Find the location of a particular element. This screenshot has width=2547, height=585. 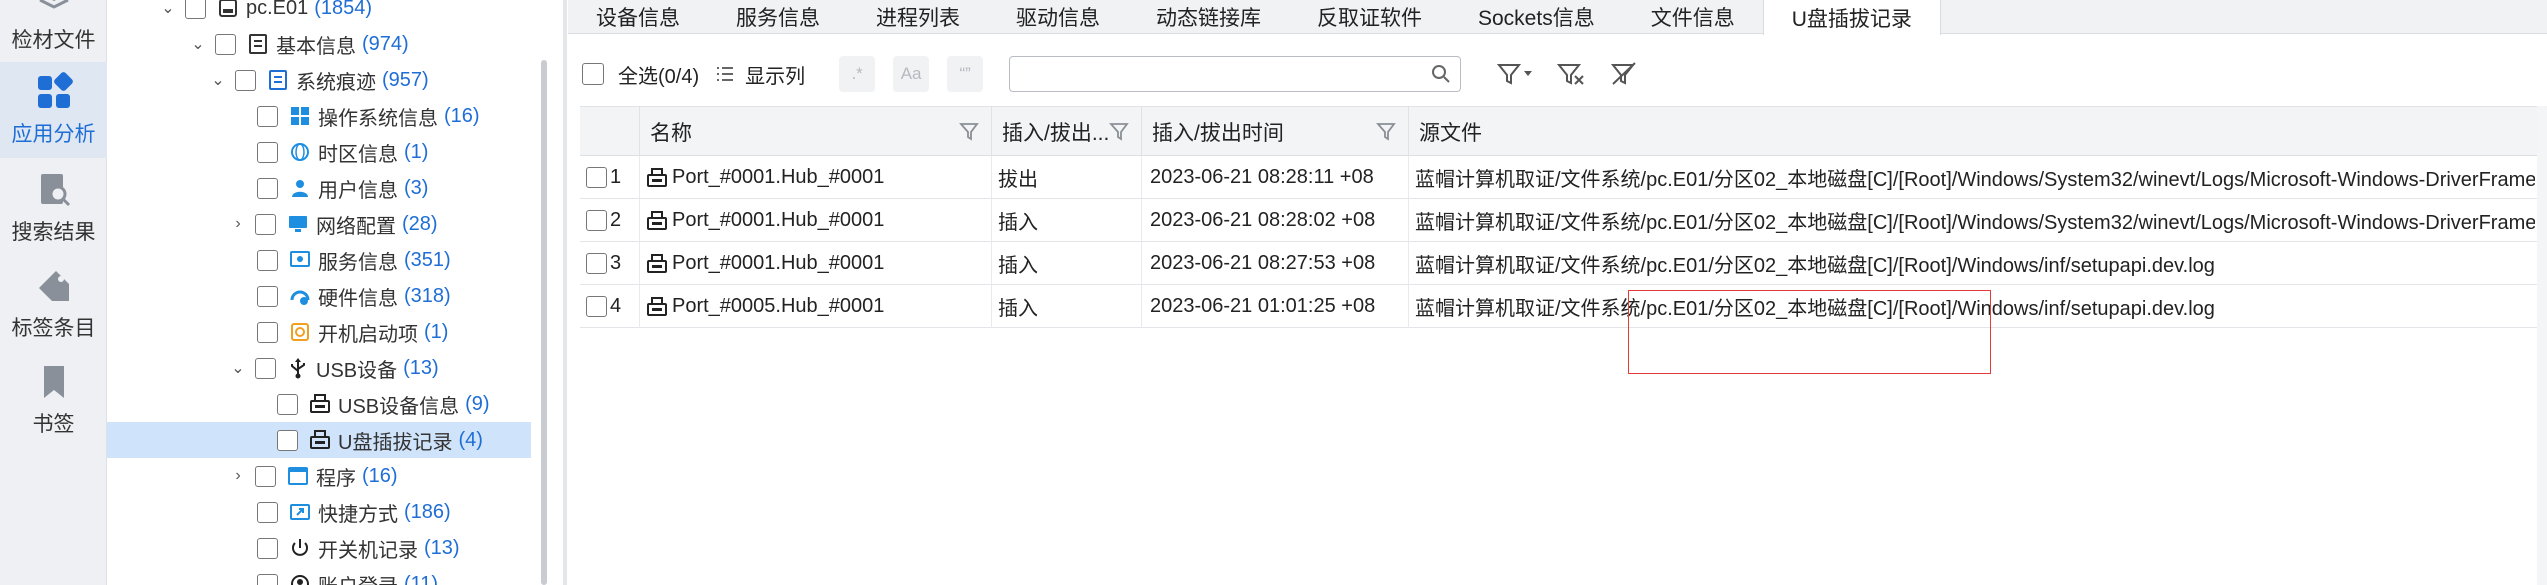

tree-node-usb-device-info: USB设备信息 (9) is located at coordinates (383, 404).